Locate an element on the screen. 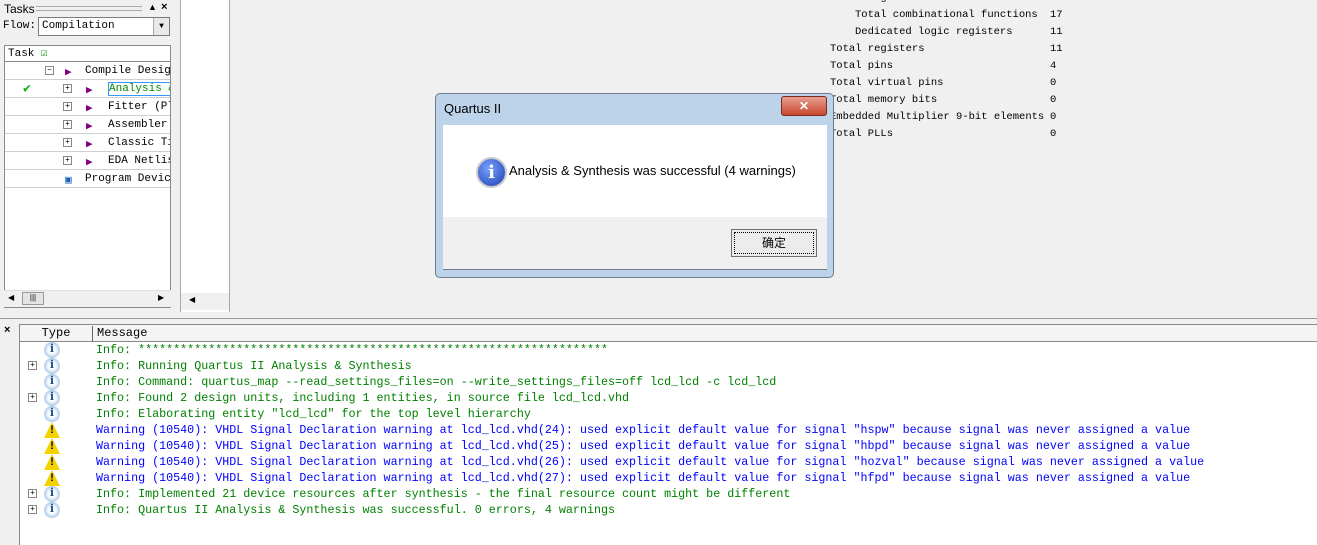 Image resolution: width=1317 pixels, height=545 pixels. checkmark-icon: ✔ is located at coordinates (27, 88).